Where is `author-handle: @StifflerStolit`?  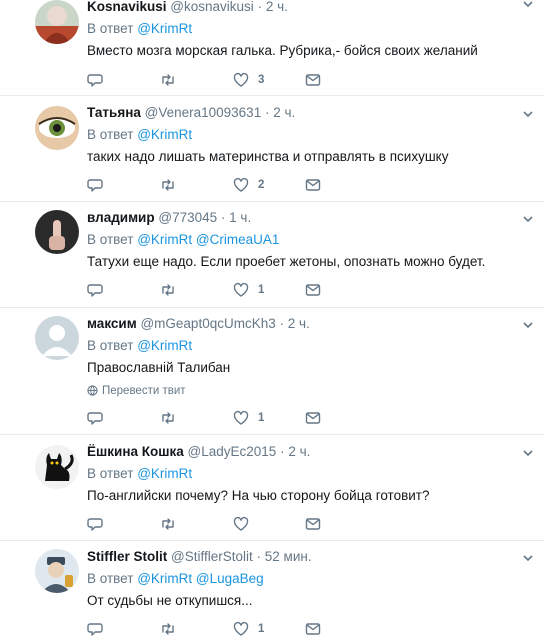
author-handle: @StifflerStolit is located at coordinates (212, 556).